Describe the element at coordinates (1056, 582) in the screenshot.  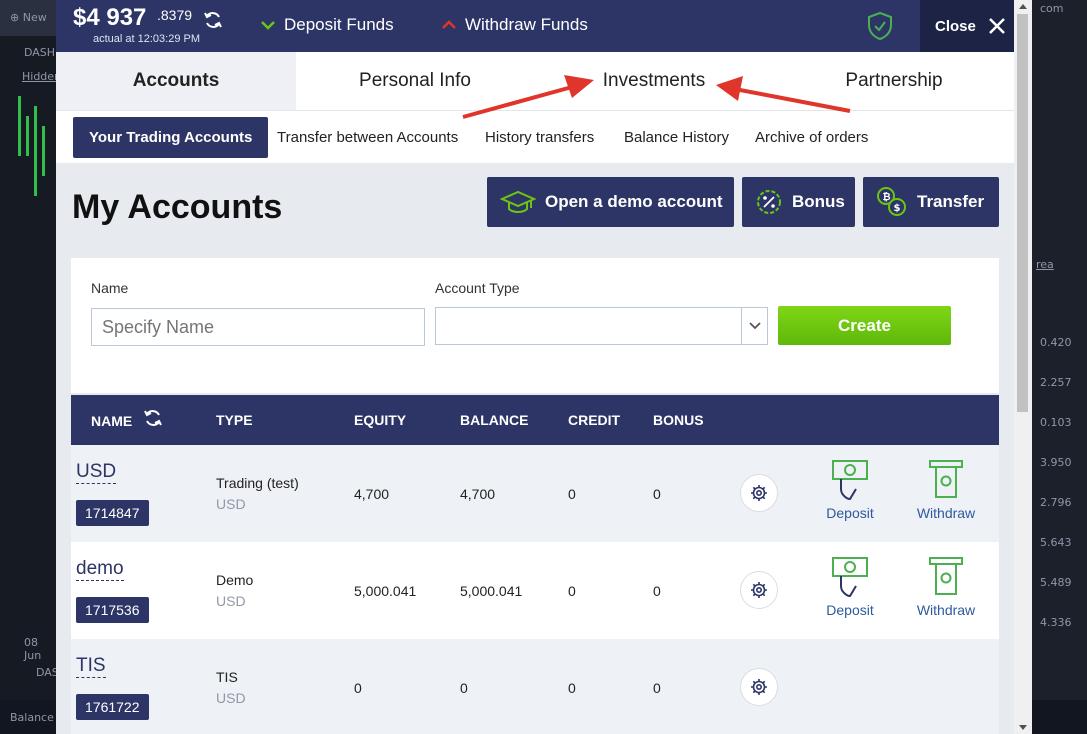
I see `price-tick: 5.489` at that location.